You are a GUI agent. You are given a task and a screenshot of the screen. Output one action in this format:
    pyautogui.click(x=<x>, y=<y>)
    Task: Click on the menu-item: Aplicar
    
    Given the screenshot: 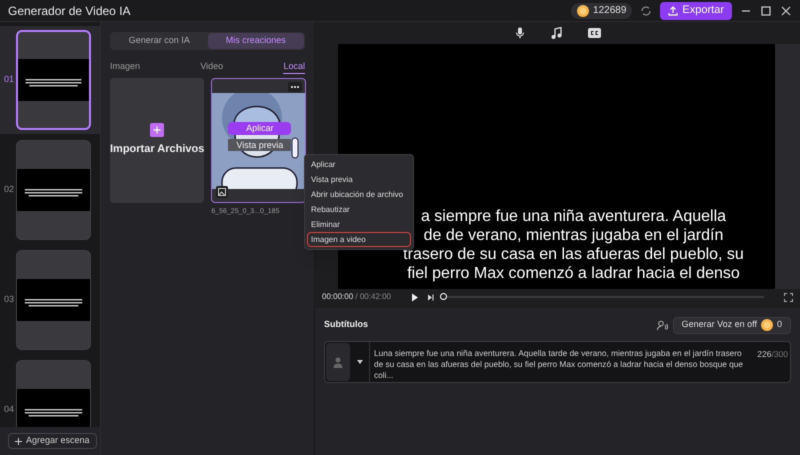 What is the action you would take?
    pyautogui.click(x=359, y=164)
    